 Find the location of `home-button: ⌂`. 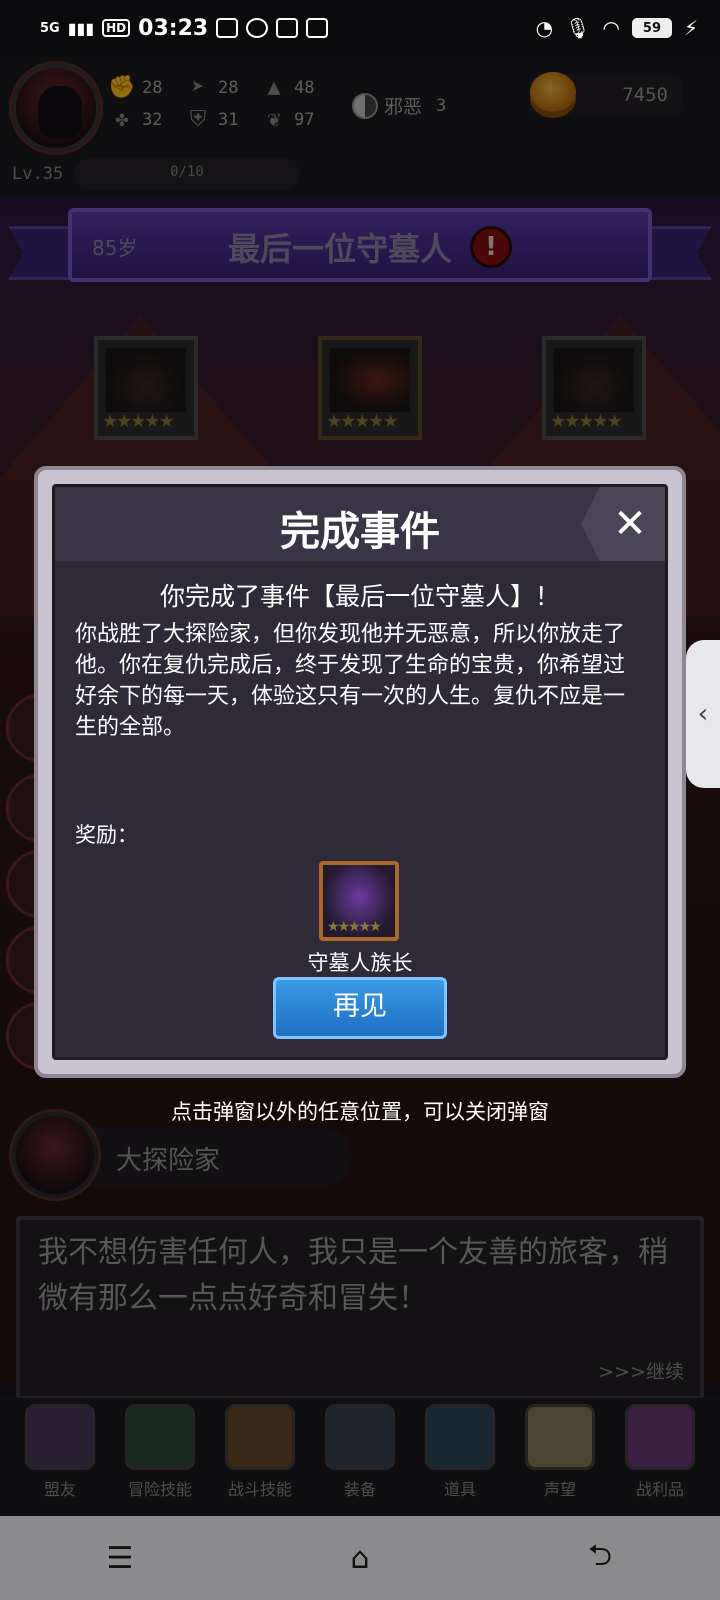

home-button: ⌂ is located at coordinates (360, 1558).